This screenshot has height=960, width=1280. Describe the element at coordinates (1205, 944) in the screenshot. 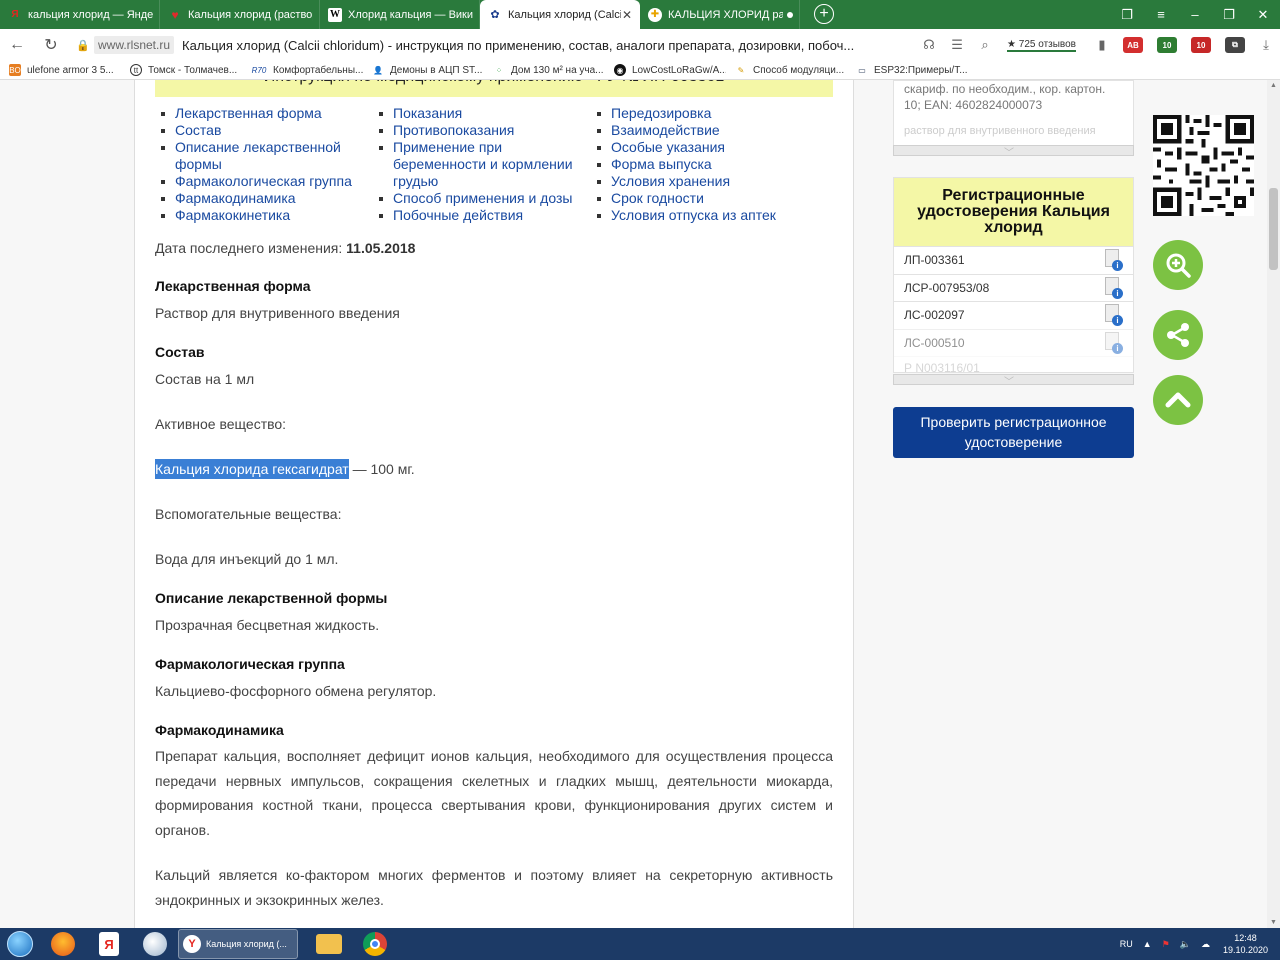

I see `cloud-icon: ☁` at that location.